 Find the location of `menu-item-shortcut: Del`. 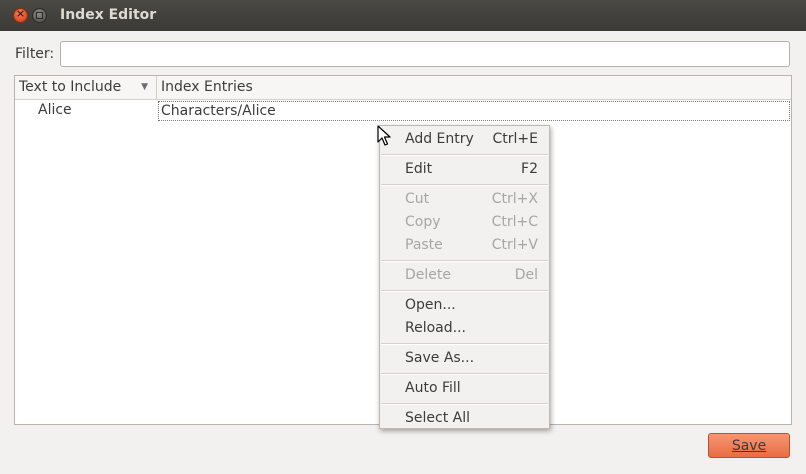

menu-item-shortcut: Del is located at coordinates (526, 275).